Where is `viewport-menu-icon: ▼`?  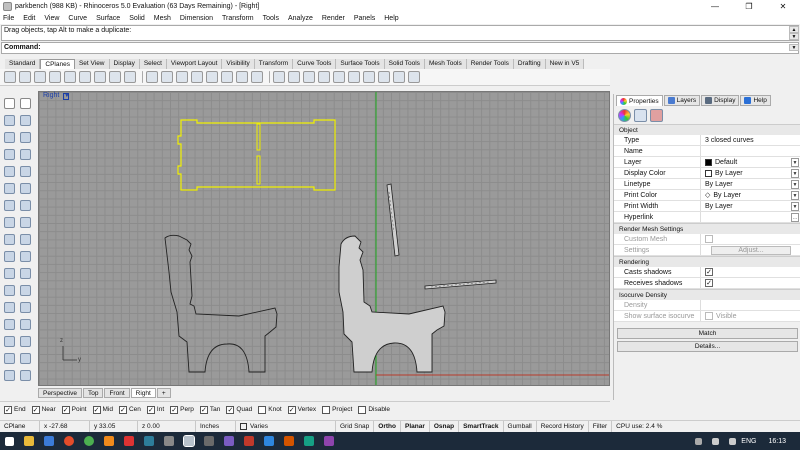 viewport-menu-icon: ▼ is located at coordinates (66, 96).